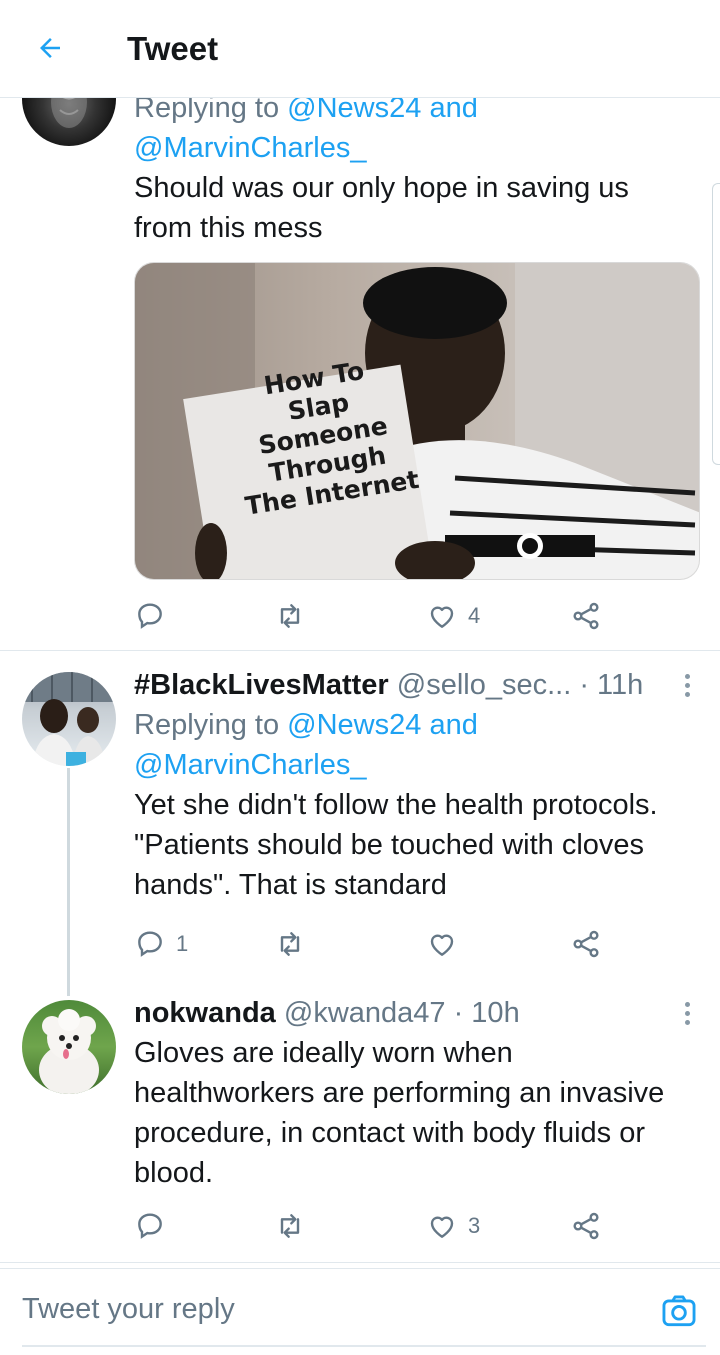 Image resolution: width=720 pixels, height=1355 pixels. I want to click on reply-composer: Tweet your reply, so click(360, 1311).